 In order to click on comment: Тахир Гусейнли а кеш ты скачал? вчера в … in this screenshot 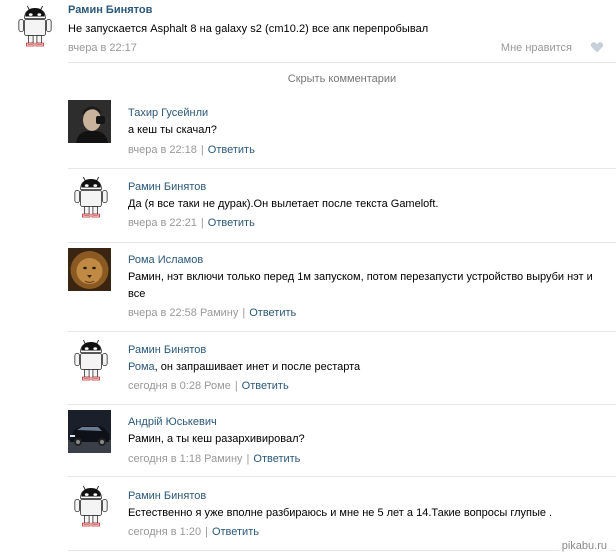, I will do `click(342, 134)`.